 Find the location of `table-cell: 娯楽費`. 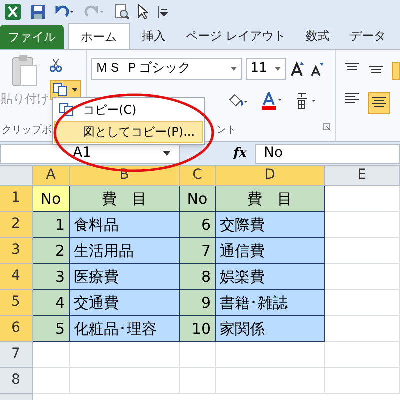

table-cell: 娯楽費 is located at coordinates (270, 277).